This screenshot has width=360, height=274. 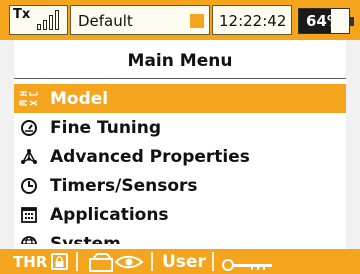 What do you see at coordinates (184, 262) in the screenshot?
I see `user-label: User` at bounding box center [184, 262].